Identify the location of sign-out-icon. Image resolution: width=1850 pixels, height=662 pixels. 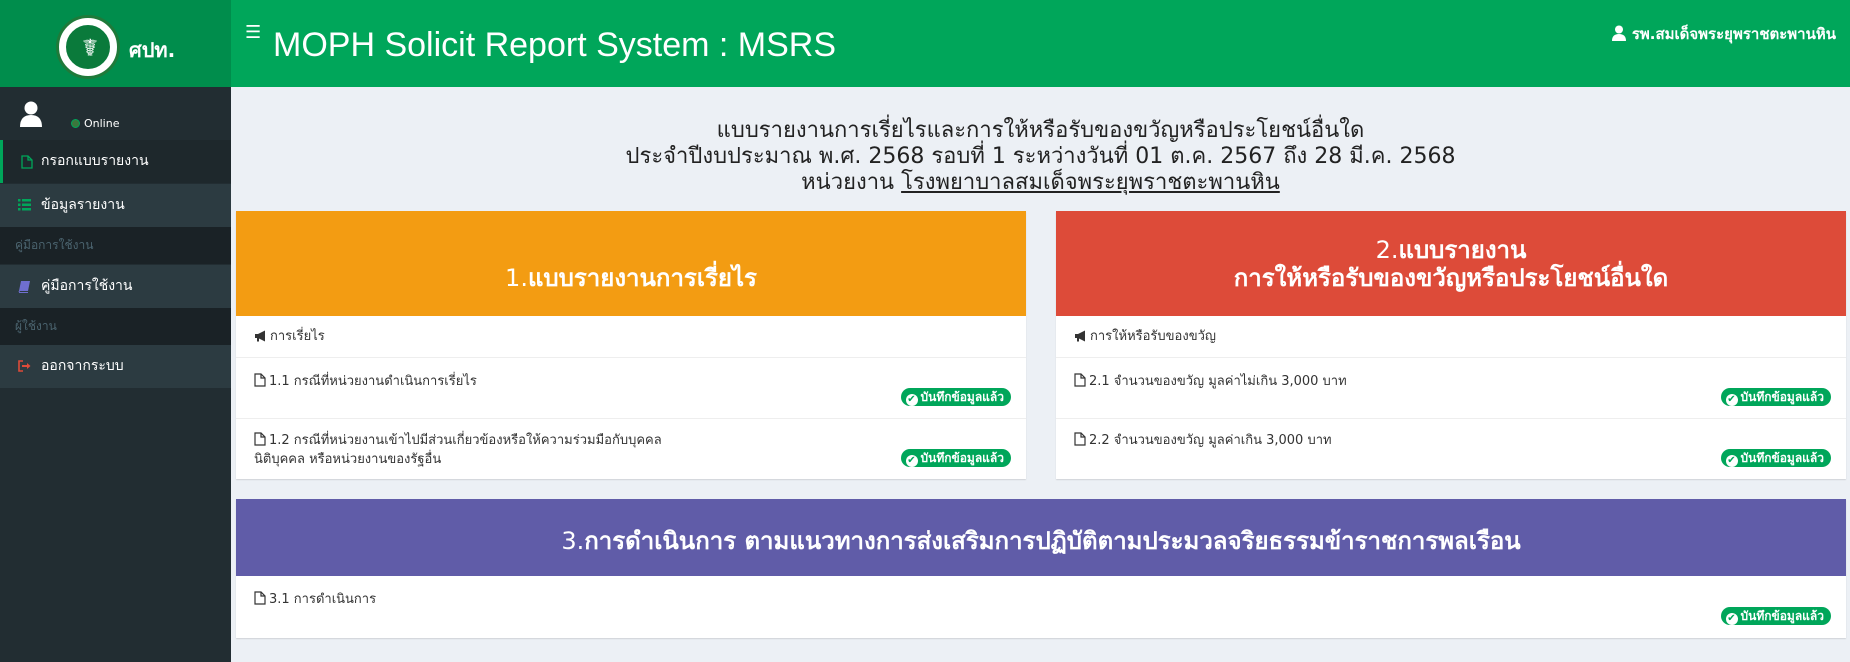
(24, 366).